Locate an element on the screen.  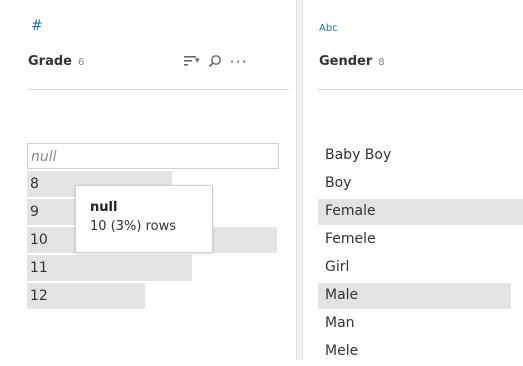
grade-value-label: null is located at coordinates (44, 157).